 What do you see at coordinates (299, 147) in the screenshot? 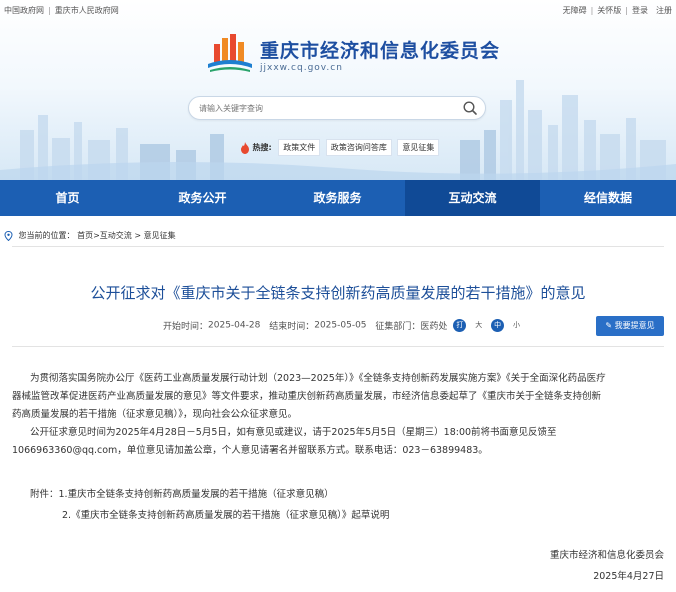
I see `hot-tag-policy-docs: 政策文件` at bounding box center [299, 147].